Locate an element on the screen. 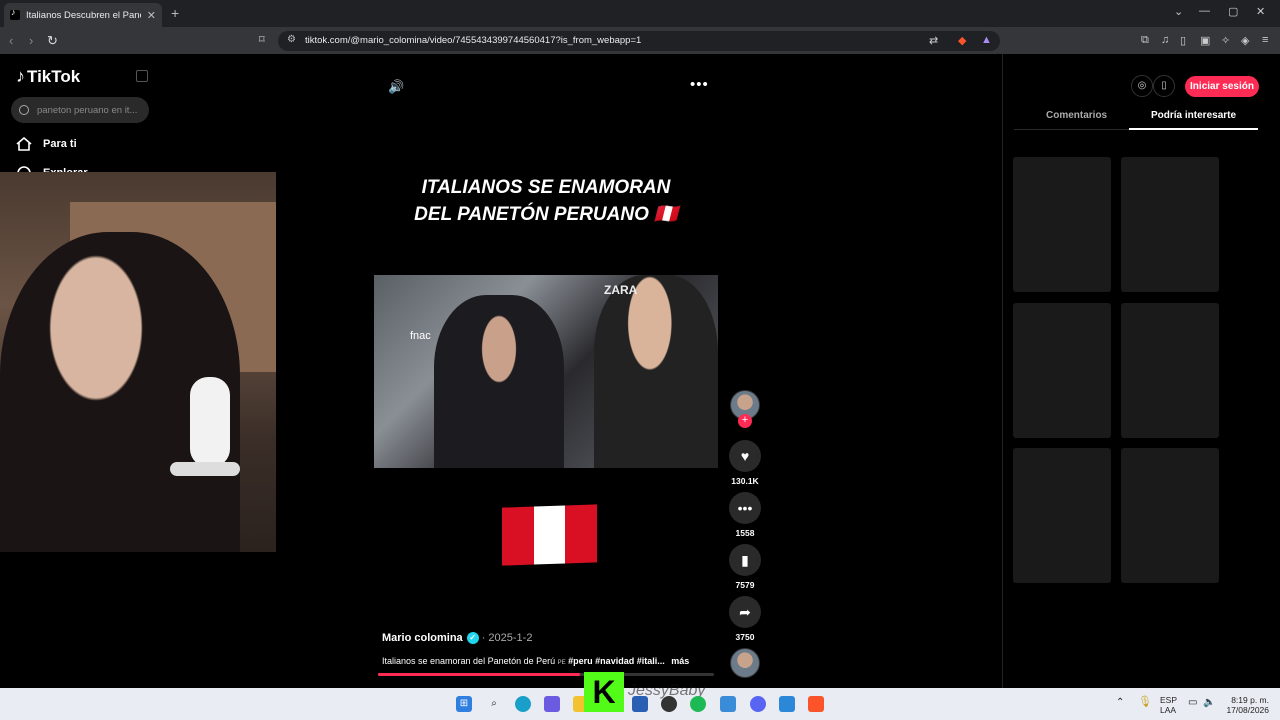 The image size is (1280, 720). minimize-button: — is located at coordinates (1204, 11).